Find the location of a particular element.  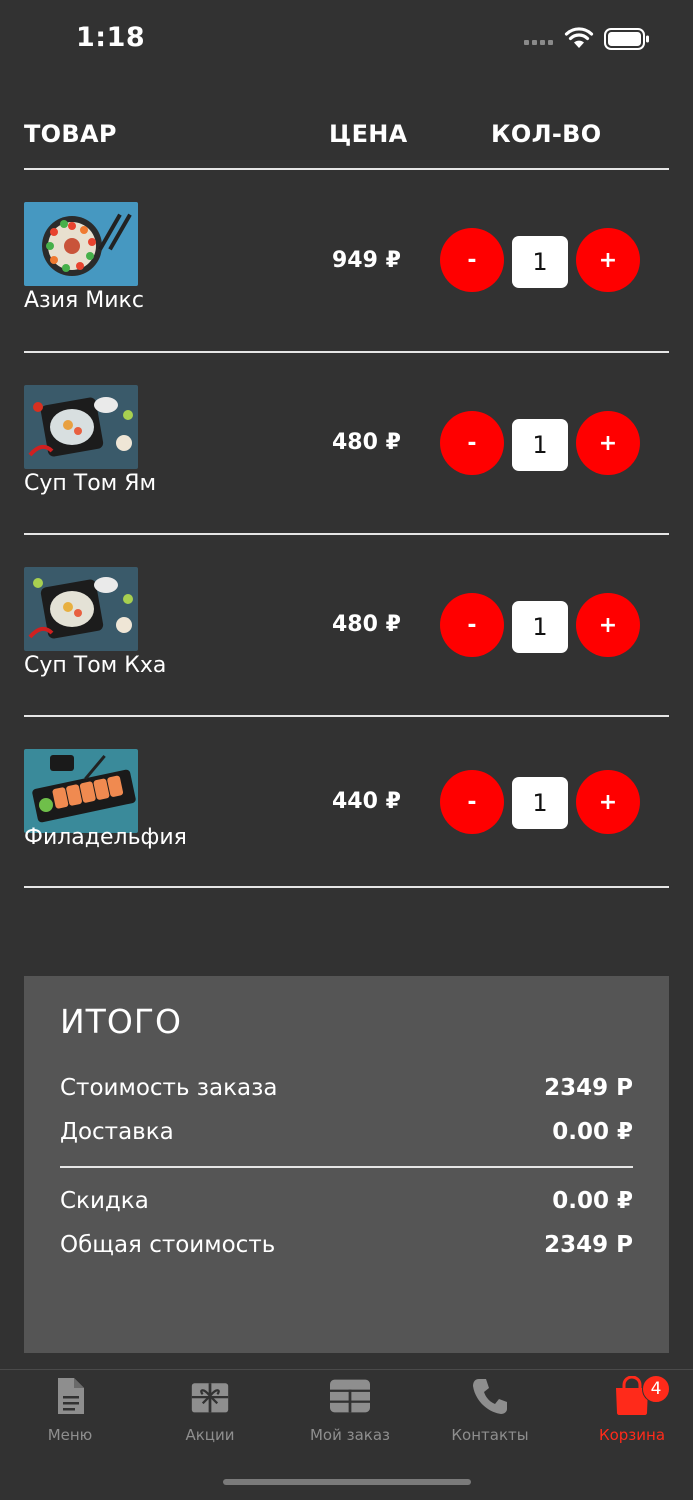

status-bar: 1:18 is located at coordinates (346, 40).